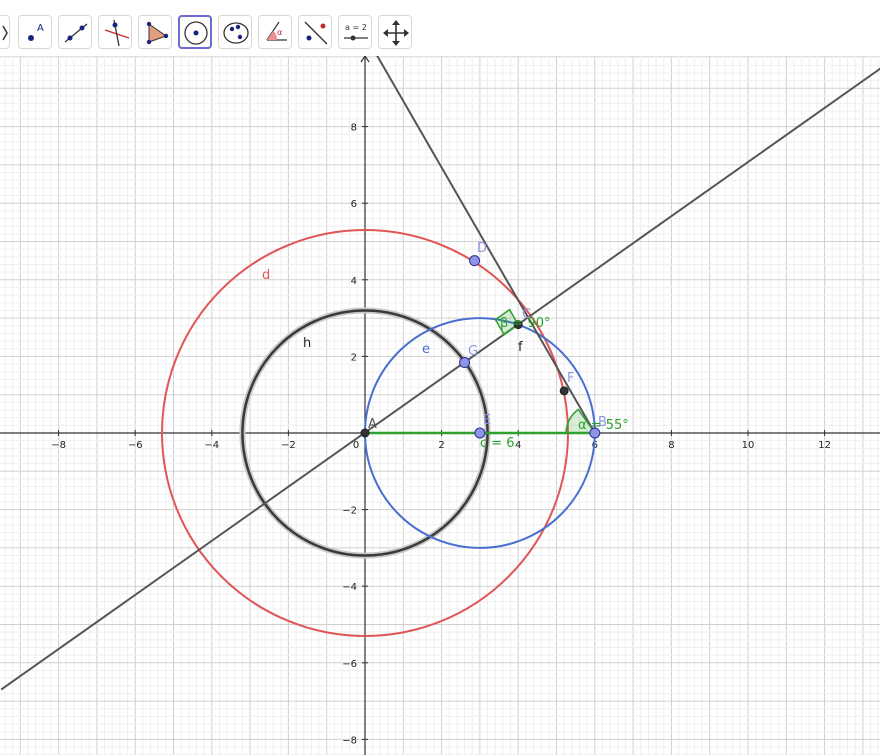 The height and width of the screenshot is (755, 880). I want to click on perpendicular-icon, so click(117, 33).